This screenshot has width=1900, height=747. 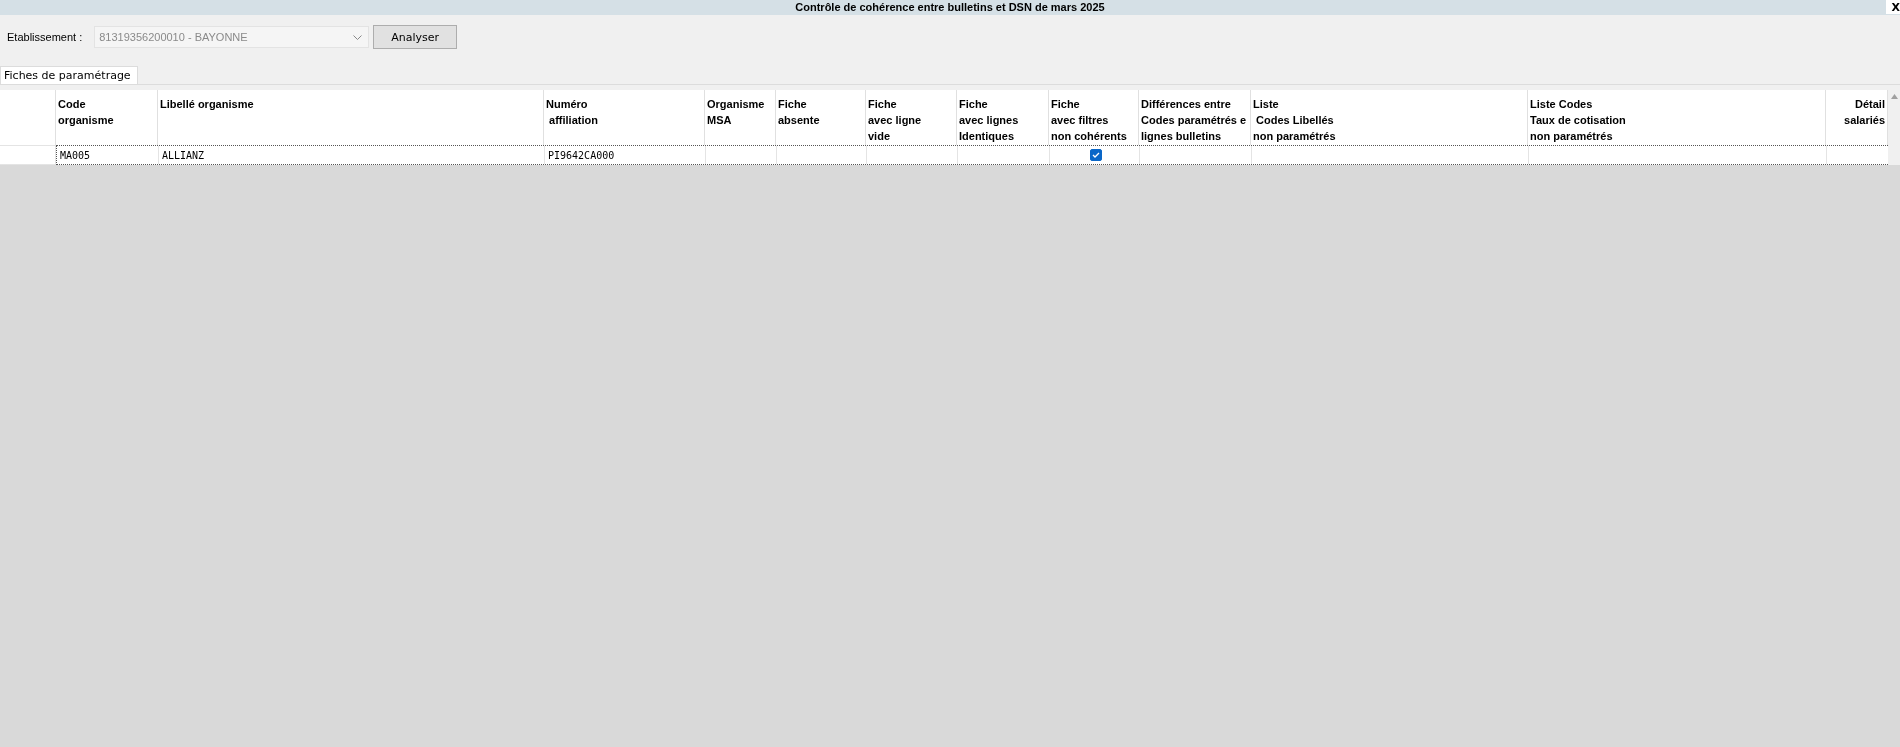 What do you see at coordinates (69, 75) in the screenshot?
I see `tab: Fiches de paramétrage` at bounding box center [69, 75].